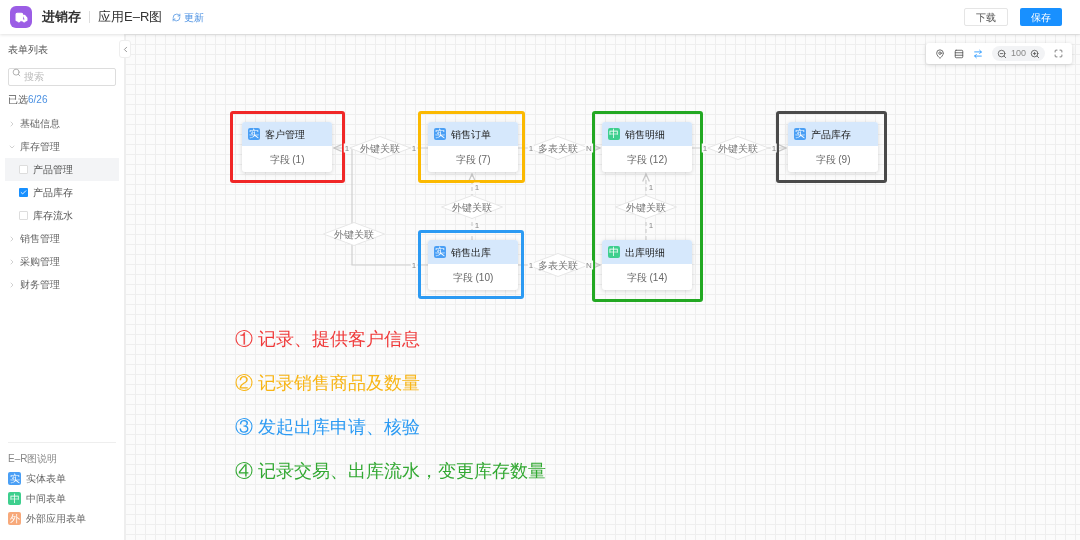 The width and height of the screenshot is (1080, 540). I want to click on locate-tool-icon, so click(939, 53).